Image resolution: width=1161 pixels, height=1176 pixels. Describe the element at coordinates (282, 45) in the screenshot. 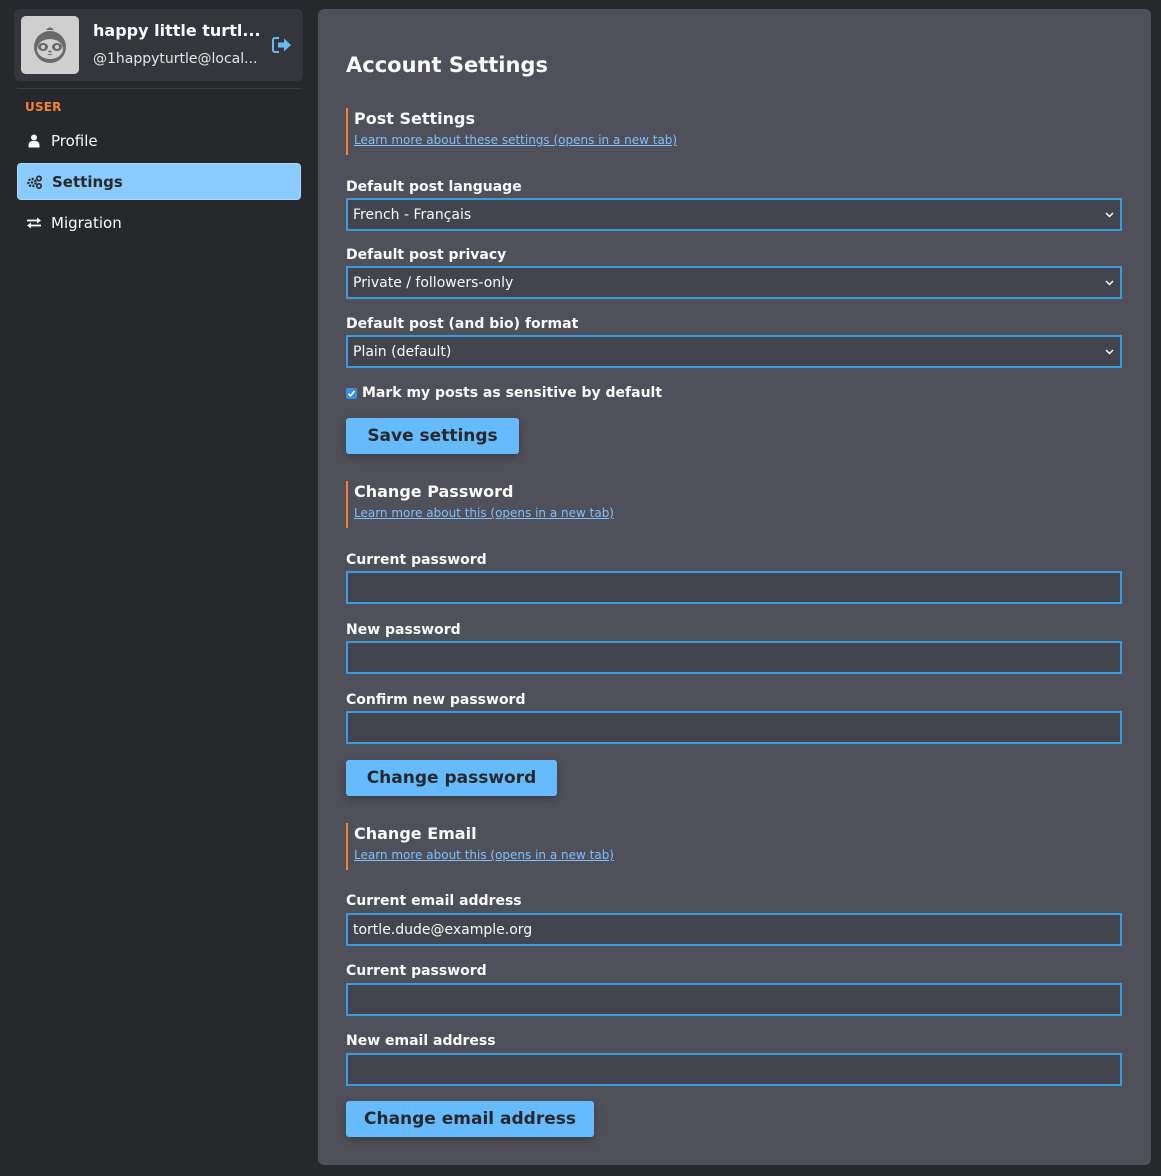

I see `logout-icon` at that location.